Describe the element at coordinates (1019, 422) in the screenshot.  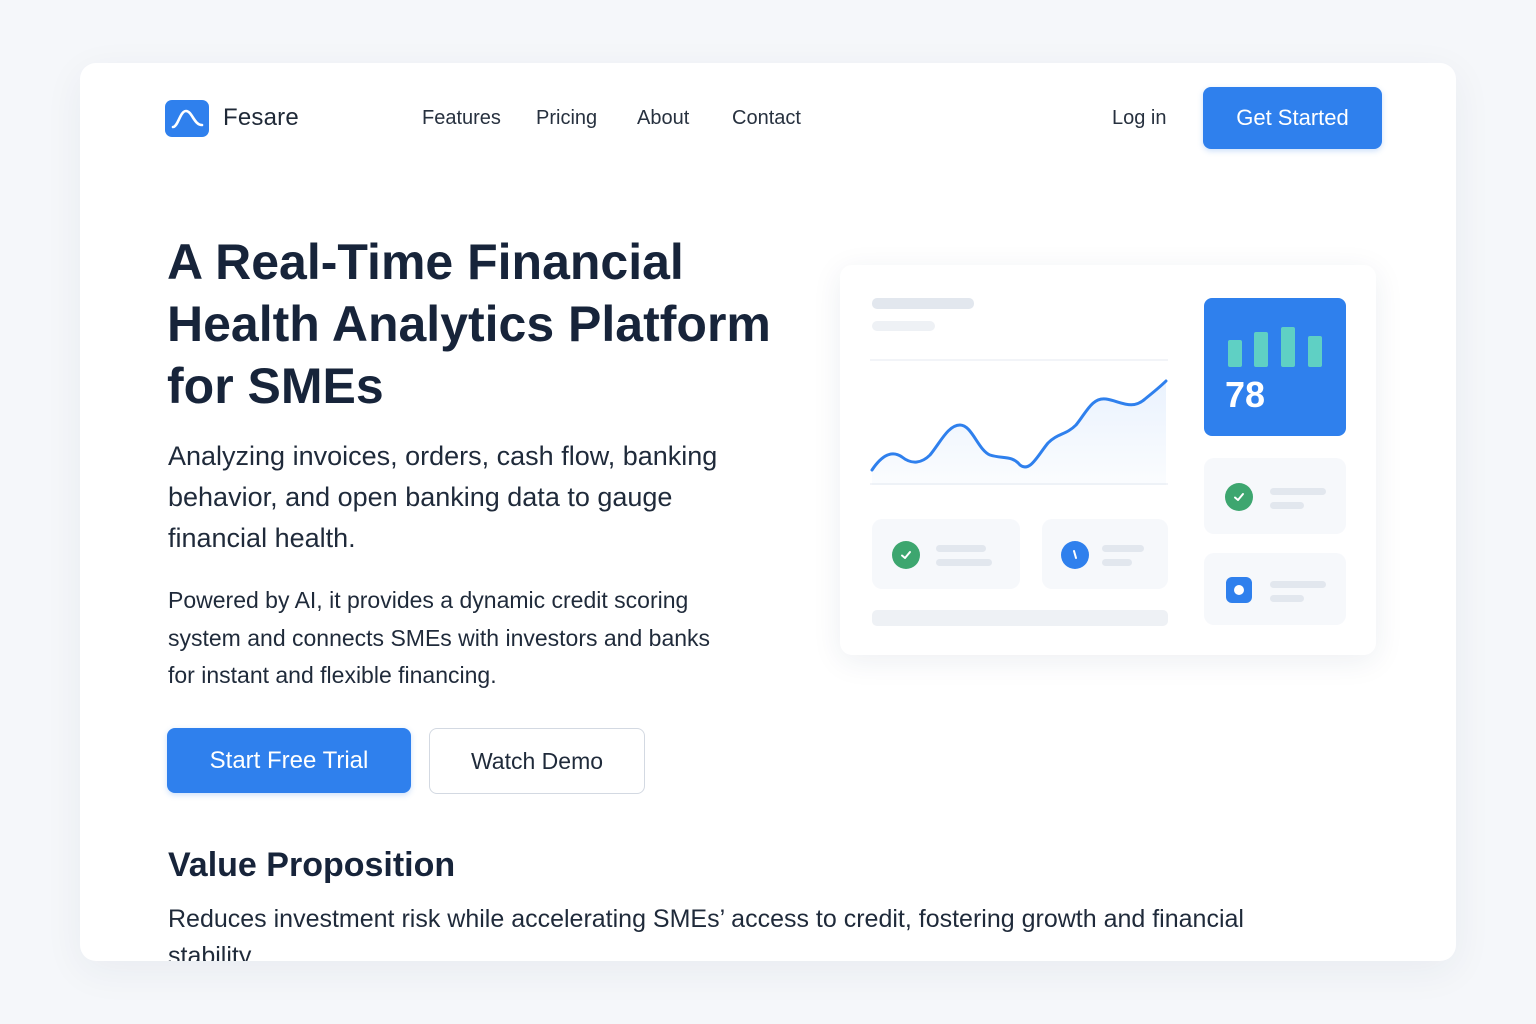
I see `line-chart-graphic` at that location.